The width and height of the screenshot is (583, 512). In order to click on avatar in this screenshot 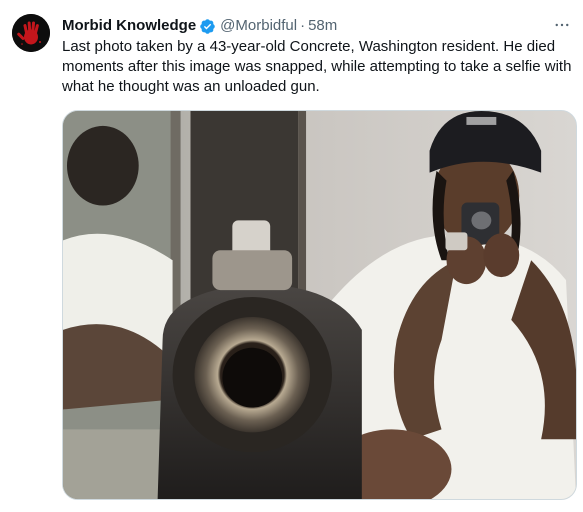, I will do `click(31, 33)`.